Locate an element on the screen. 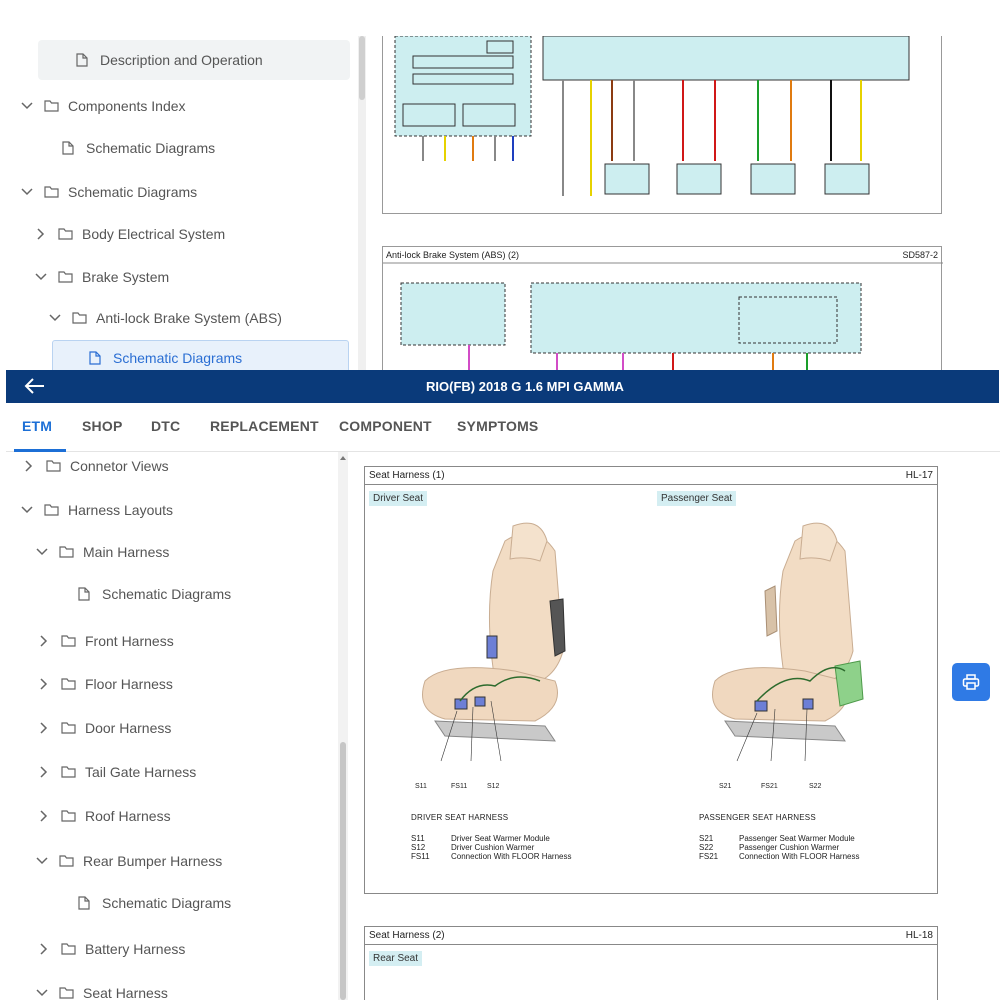  tree-item-roof-harness: Roof Harness is located at coordinates (104, 816).